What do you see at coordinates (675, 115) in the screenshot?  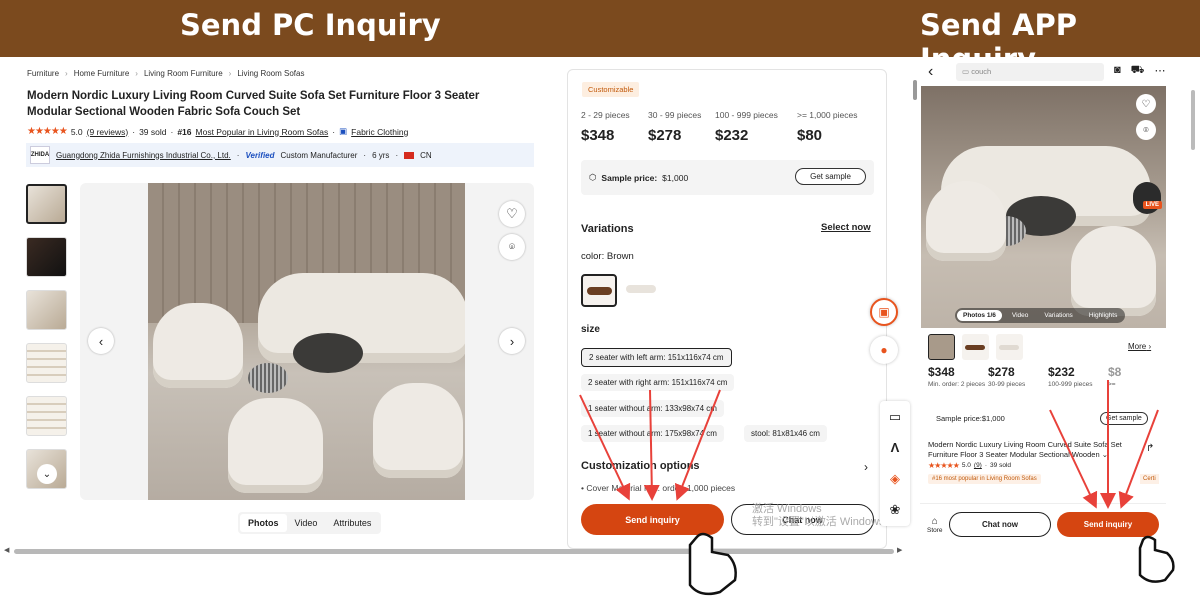 I see `tier-quantity: 30 - 99 pieces` at bounding box center [675, 115].